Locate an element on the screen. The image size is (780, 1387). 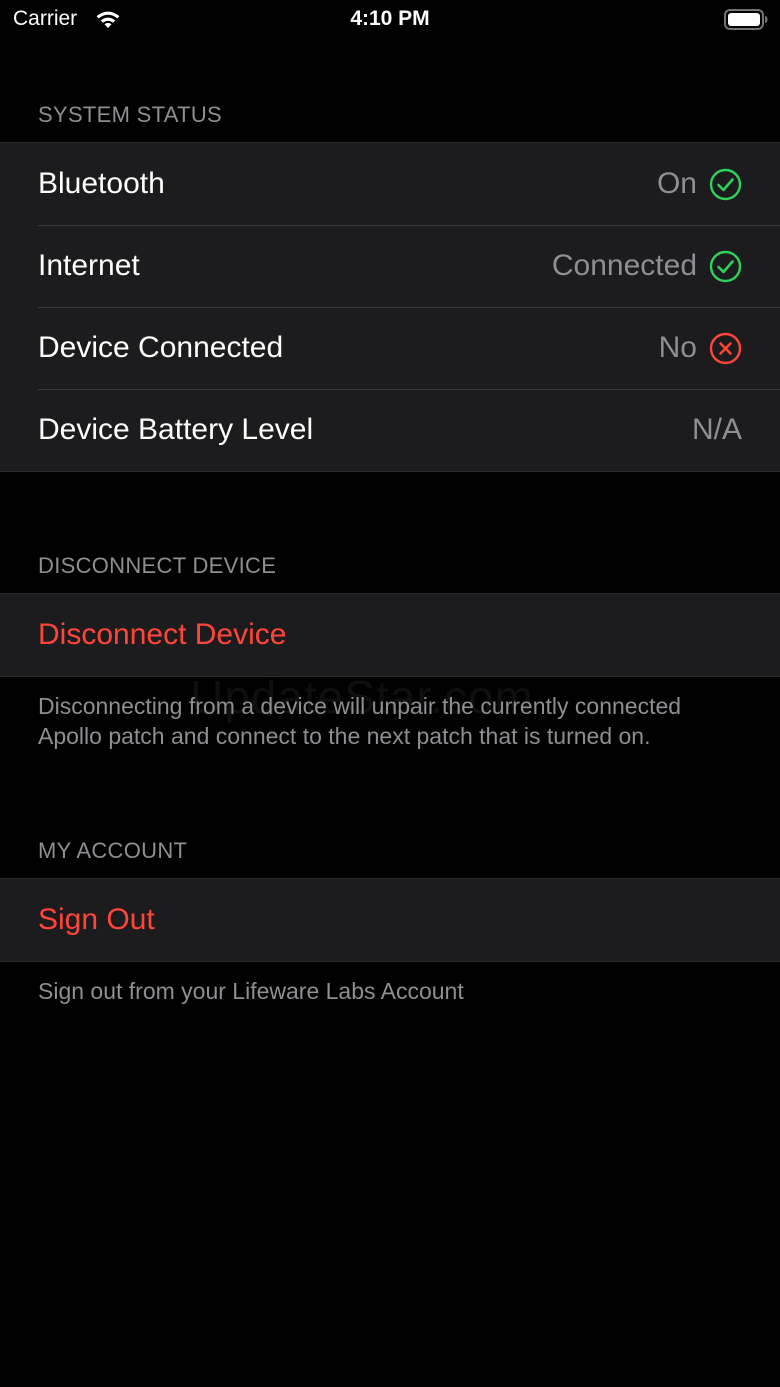
system-status-header: SYSTEM STATUS is located at coordinates (130, 114).